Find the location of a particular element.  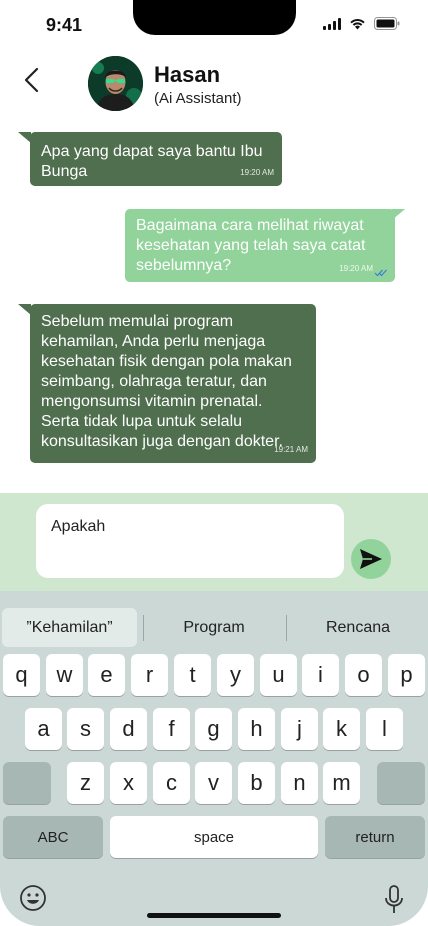

suggestion-3: Rencana is located at coordinates (358, 627).